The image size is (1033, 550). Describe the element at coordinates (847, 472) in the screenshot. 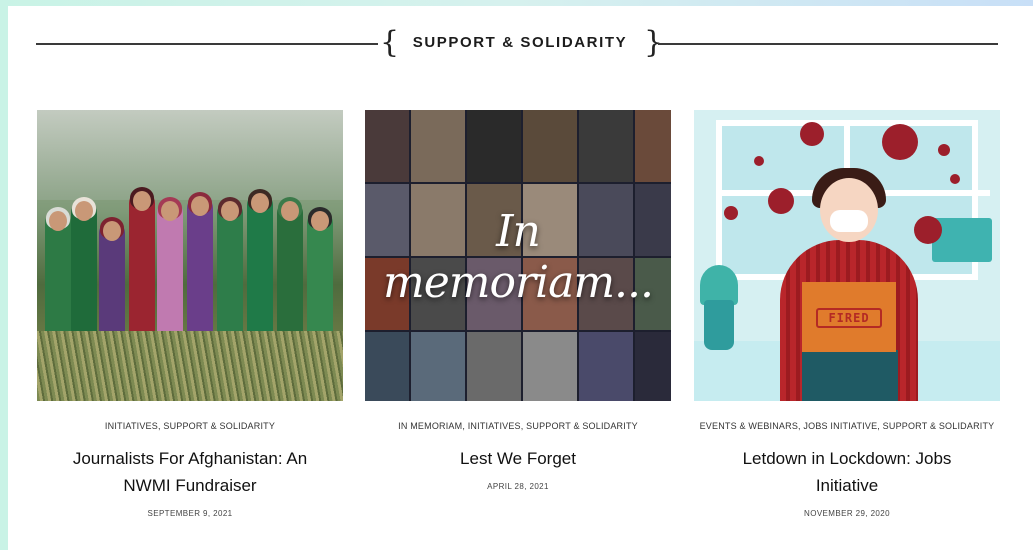

I see `post-title-link: Letdown in Lockdown: Jobs Initiative` at that location.